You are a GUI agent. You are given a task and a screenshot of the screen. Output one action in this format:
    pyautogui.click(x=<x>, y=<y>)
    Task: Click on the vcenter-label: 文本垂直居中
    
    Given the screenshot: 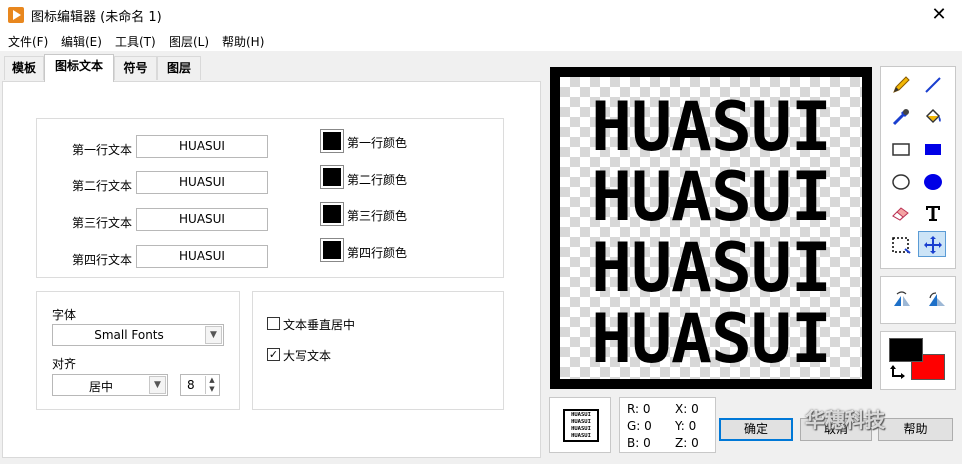 What is the action you would take?
    pyautogui.click(x=319, y=325)
    